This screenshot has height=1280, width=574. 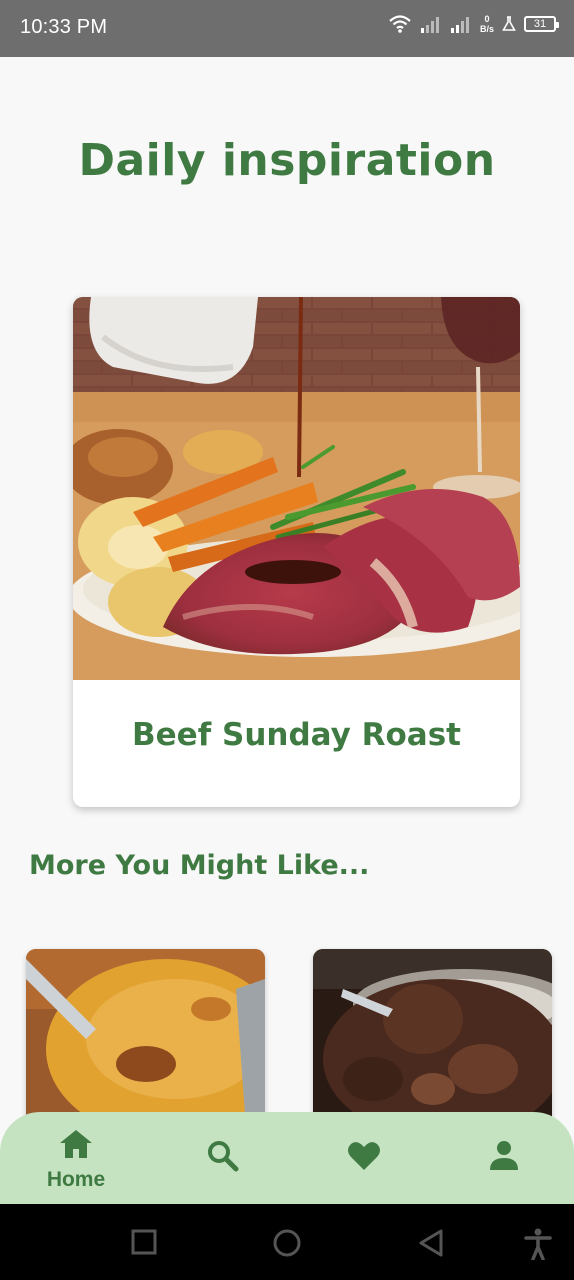 I want to click on accessibility-icon, so click(x=538, y=1246).